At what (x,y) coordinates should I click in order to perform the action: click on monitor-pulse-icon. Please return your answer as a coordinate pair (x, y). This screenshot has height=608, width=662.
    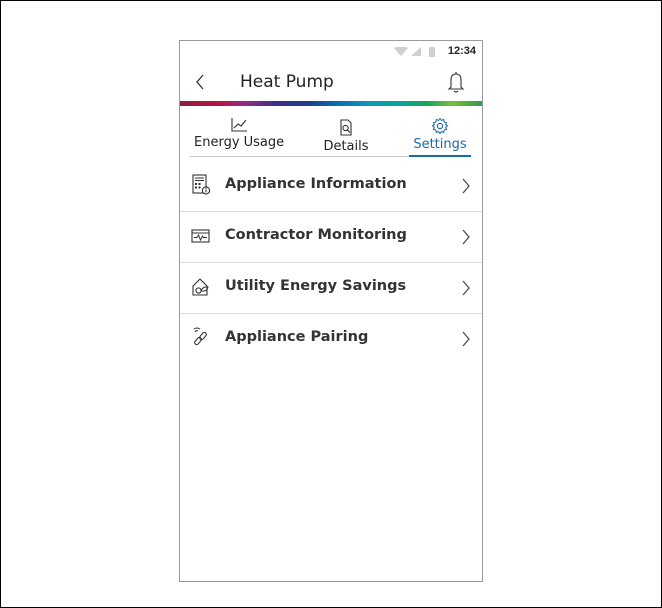
    Looking at the image, I should click on (200, 236).